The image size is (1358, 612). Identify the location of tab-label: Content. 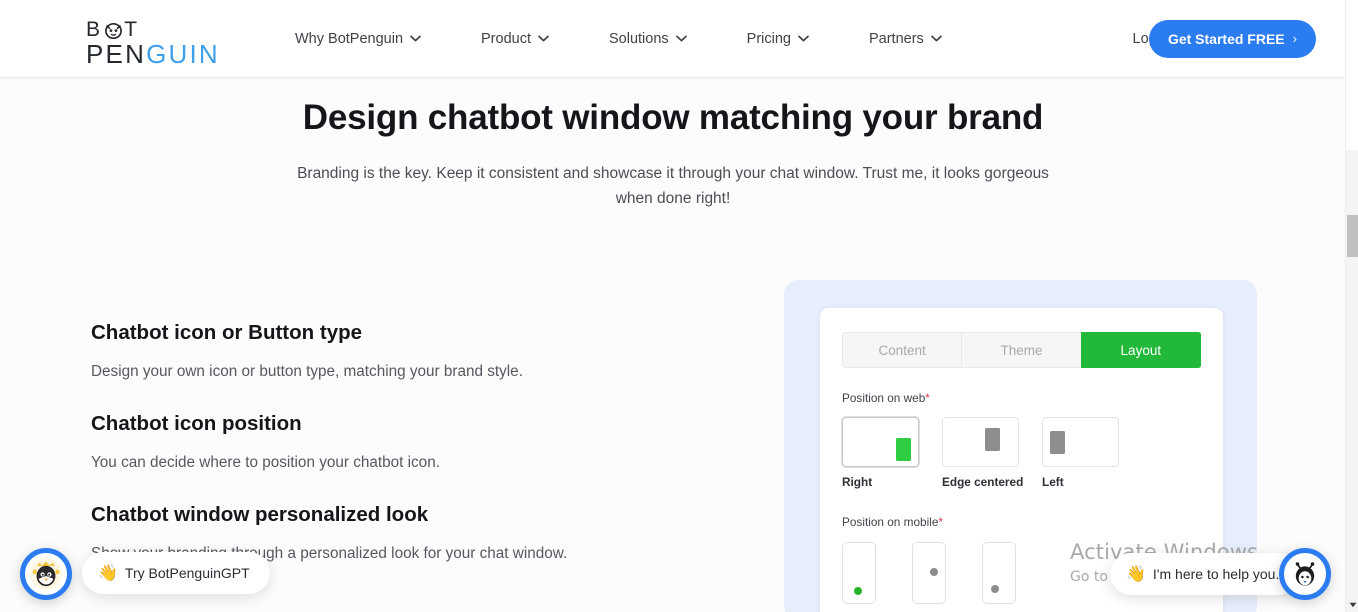
(902, 350).